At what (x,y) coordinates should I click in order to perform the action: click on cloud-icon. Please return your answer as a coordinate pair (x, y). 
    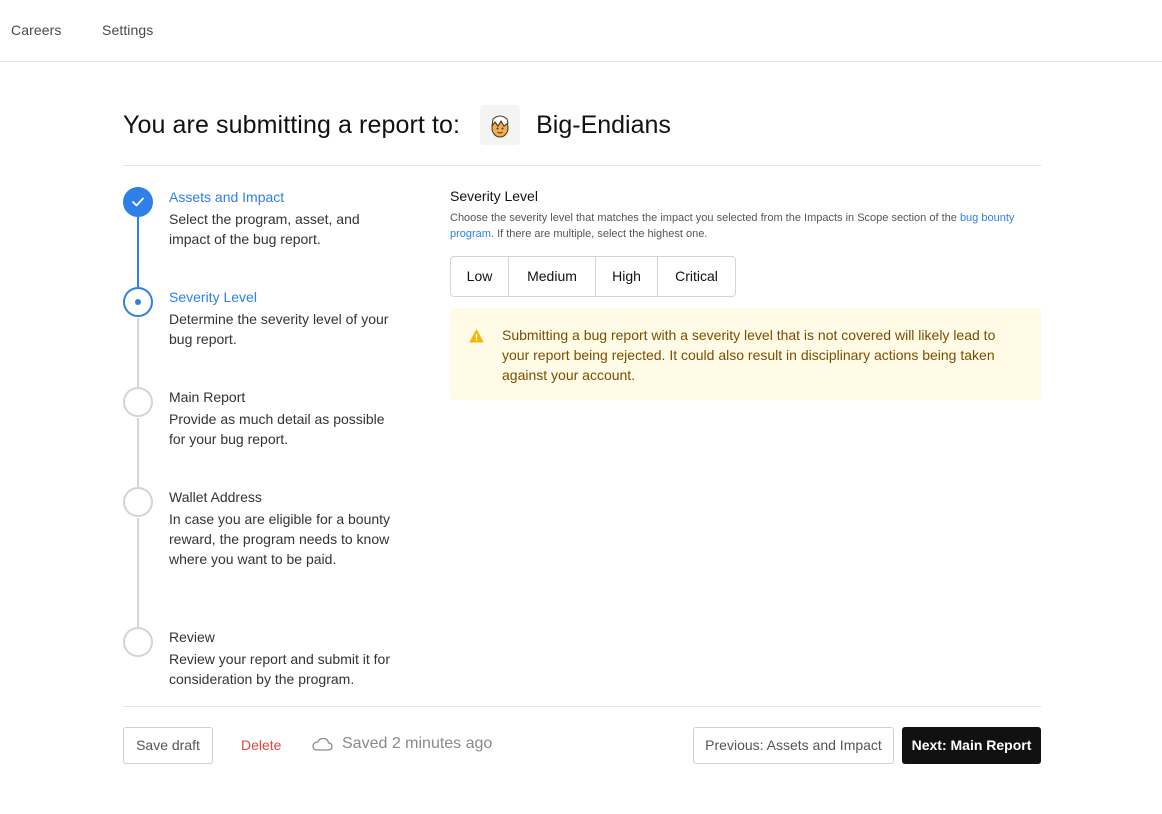
    Looking at the image, I should click on (322, 744).